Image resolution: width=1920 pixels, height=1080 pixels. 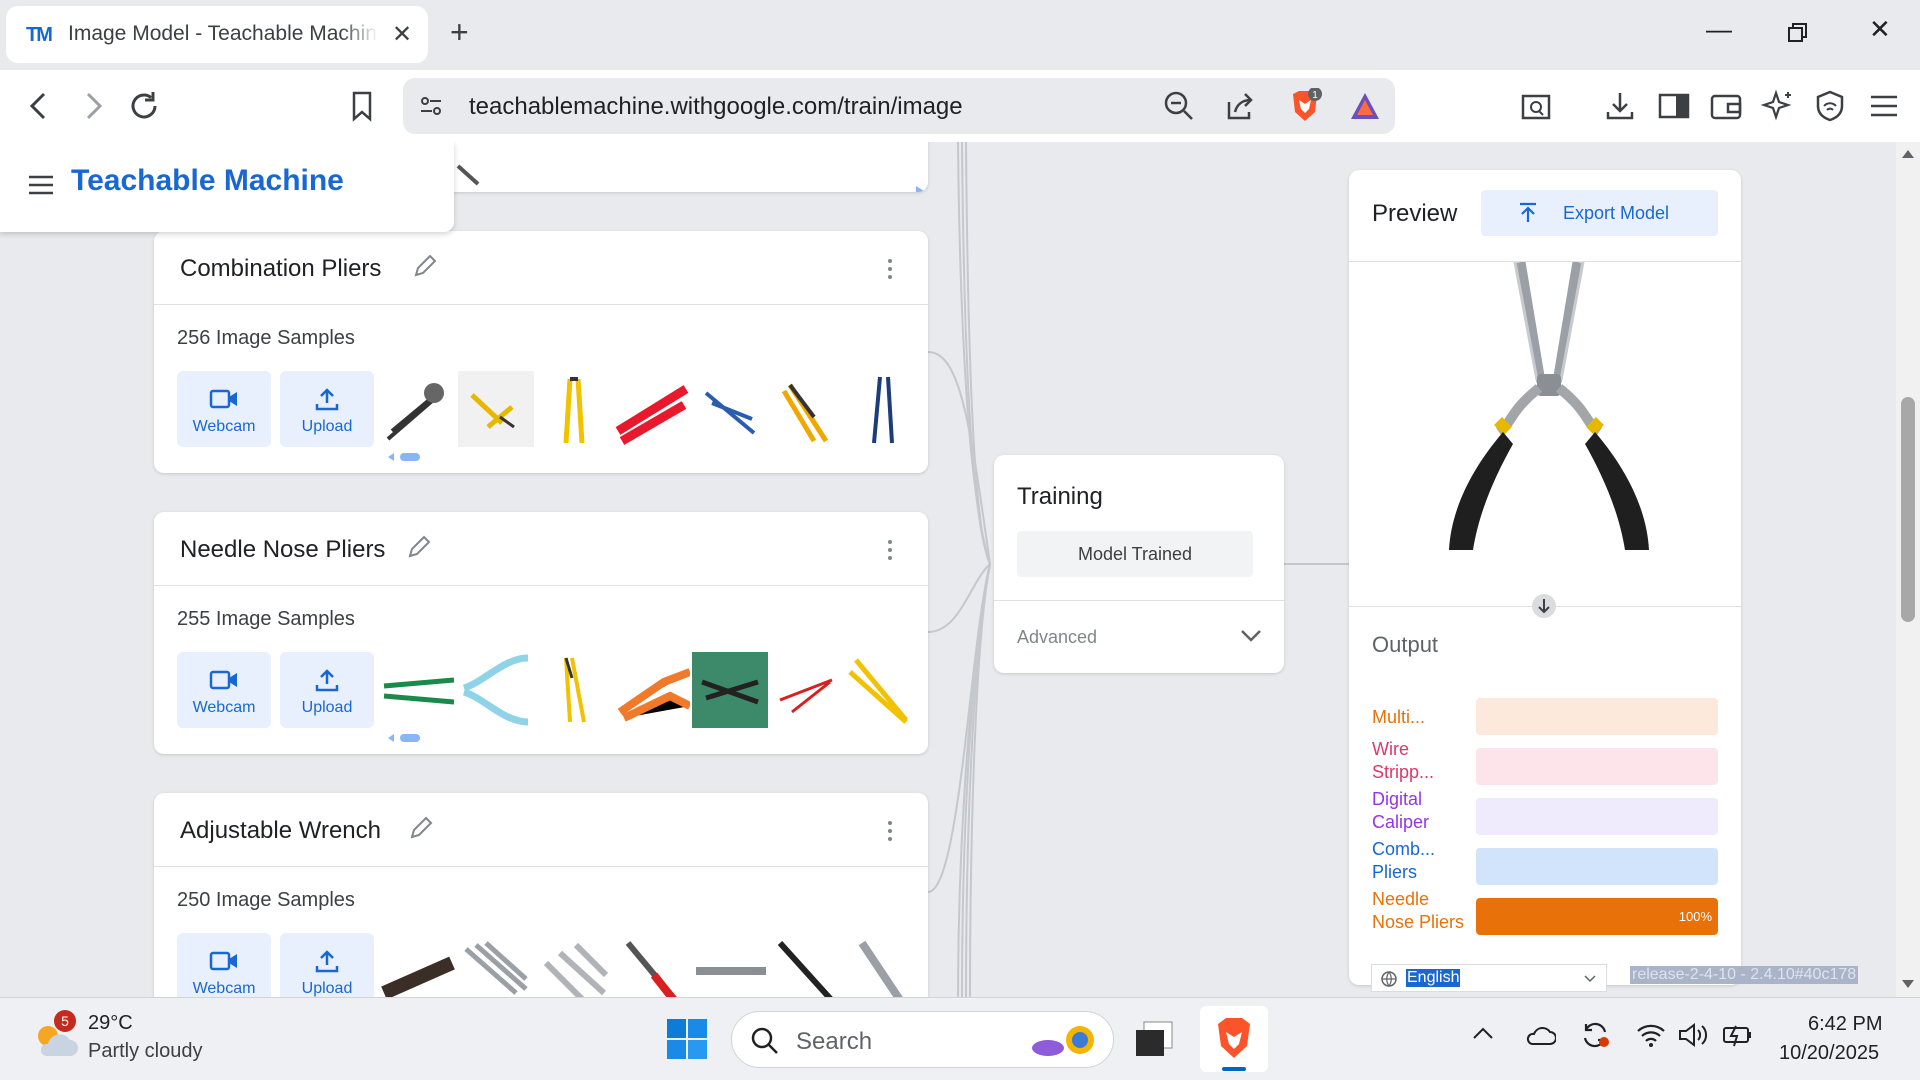 What do you see at coordinates (207, 181) in the screenshot?
I see `brand-logo-text: Teachable Machine` at bounding box center [207, 181].